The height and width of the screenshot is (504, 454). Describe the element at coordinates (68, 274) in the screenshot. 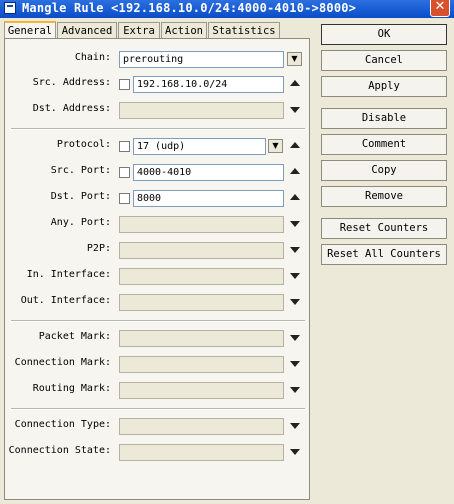

I see `in-interface-label: In. Interface:` at that location.